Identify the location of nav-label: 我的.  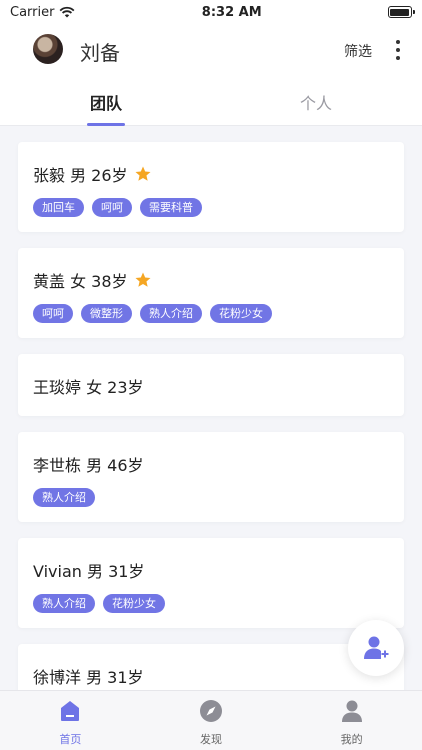
(351, 739).